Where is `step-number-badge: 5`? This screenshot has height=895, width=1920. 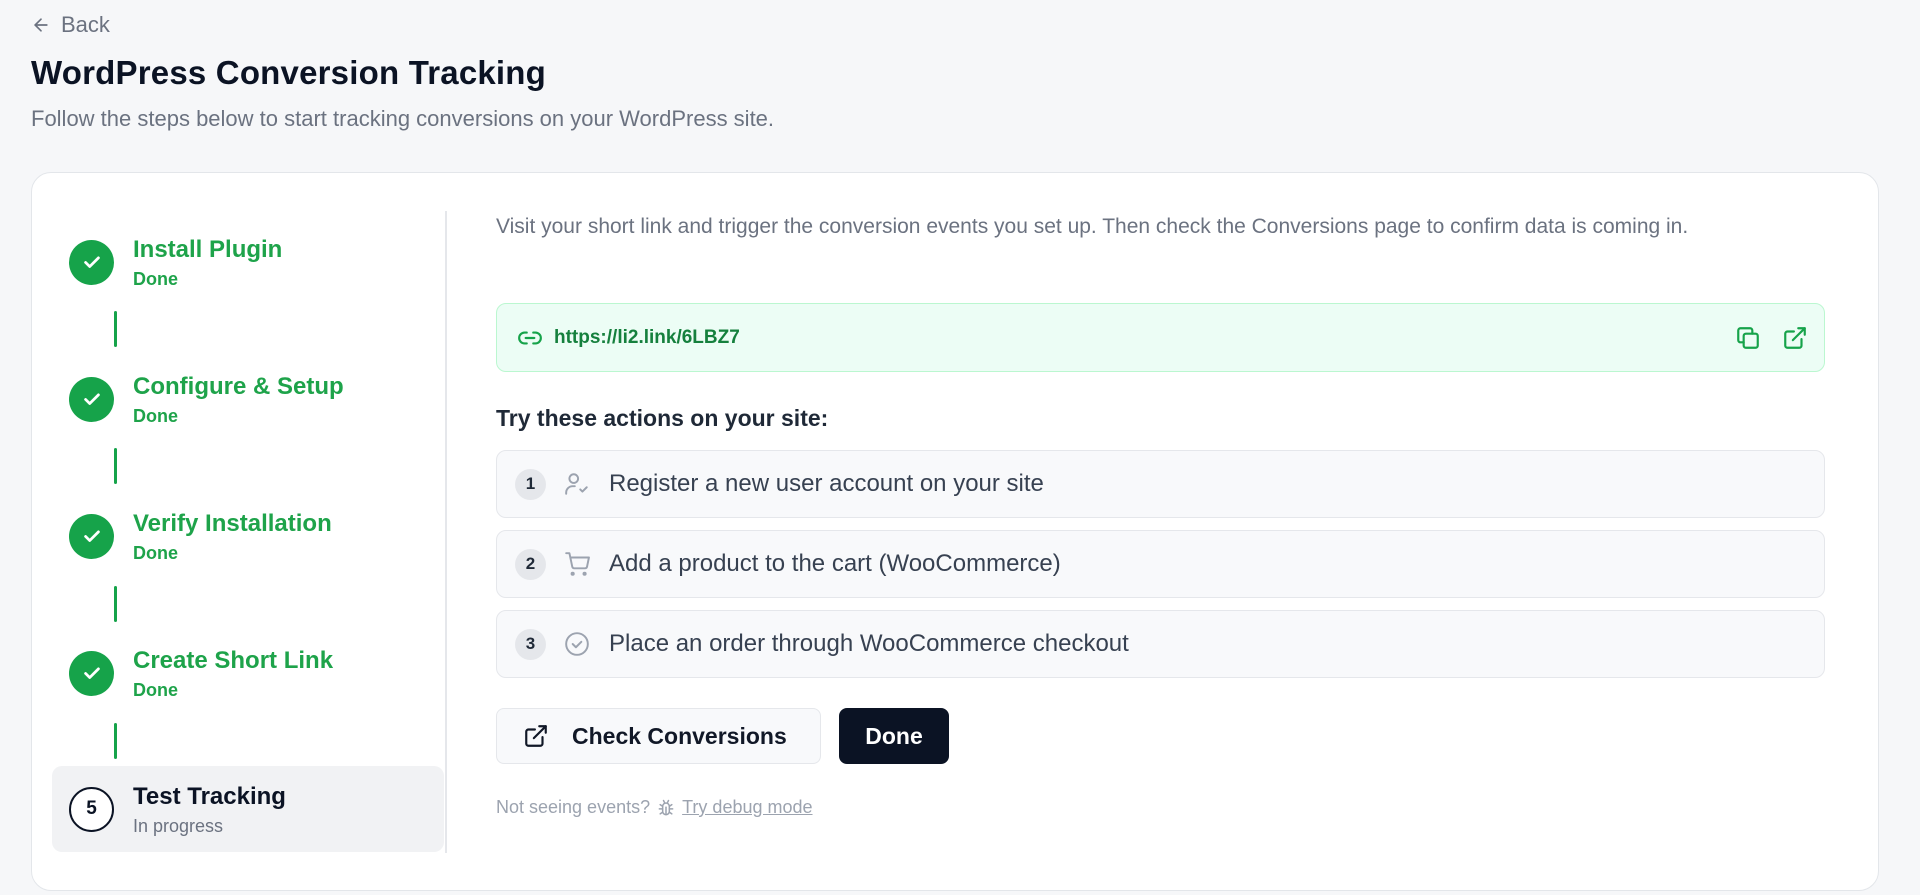 step-number-badge: 5 is located at coordinates (91, 809).